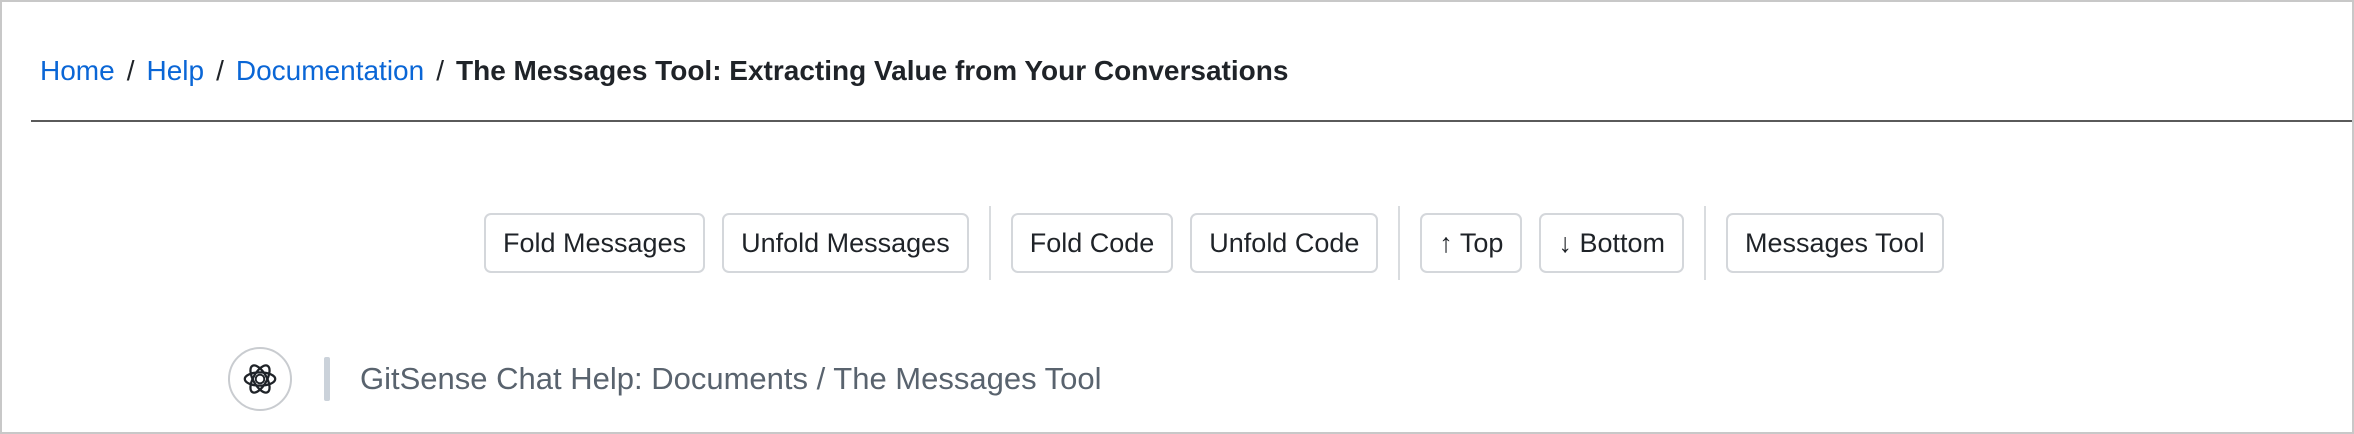 This screenshot has height=434, width=2354. I want to click on header-divider, so click(1191, 121).